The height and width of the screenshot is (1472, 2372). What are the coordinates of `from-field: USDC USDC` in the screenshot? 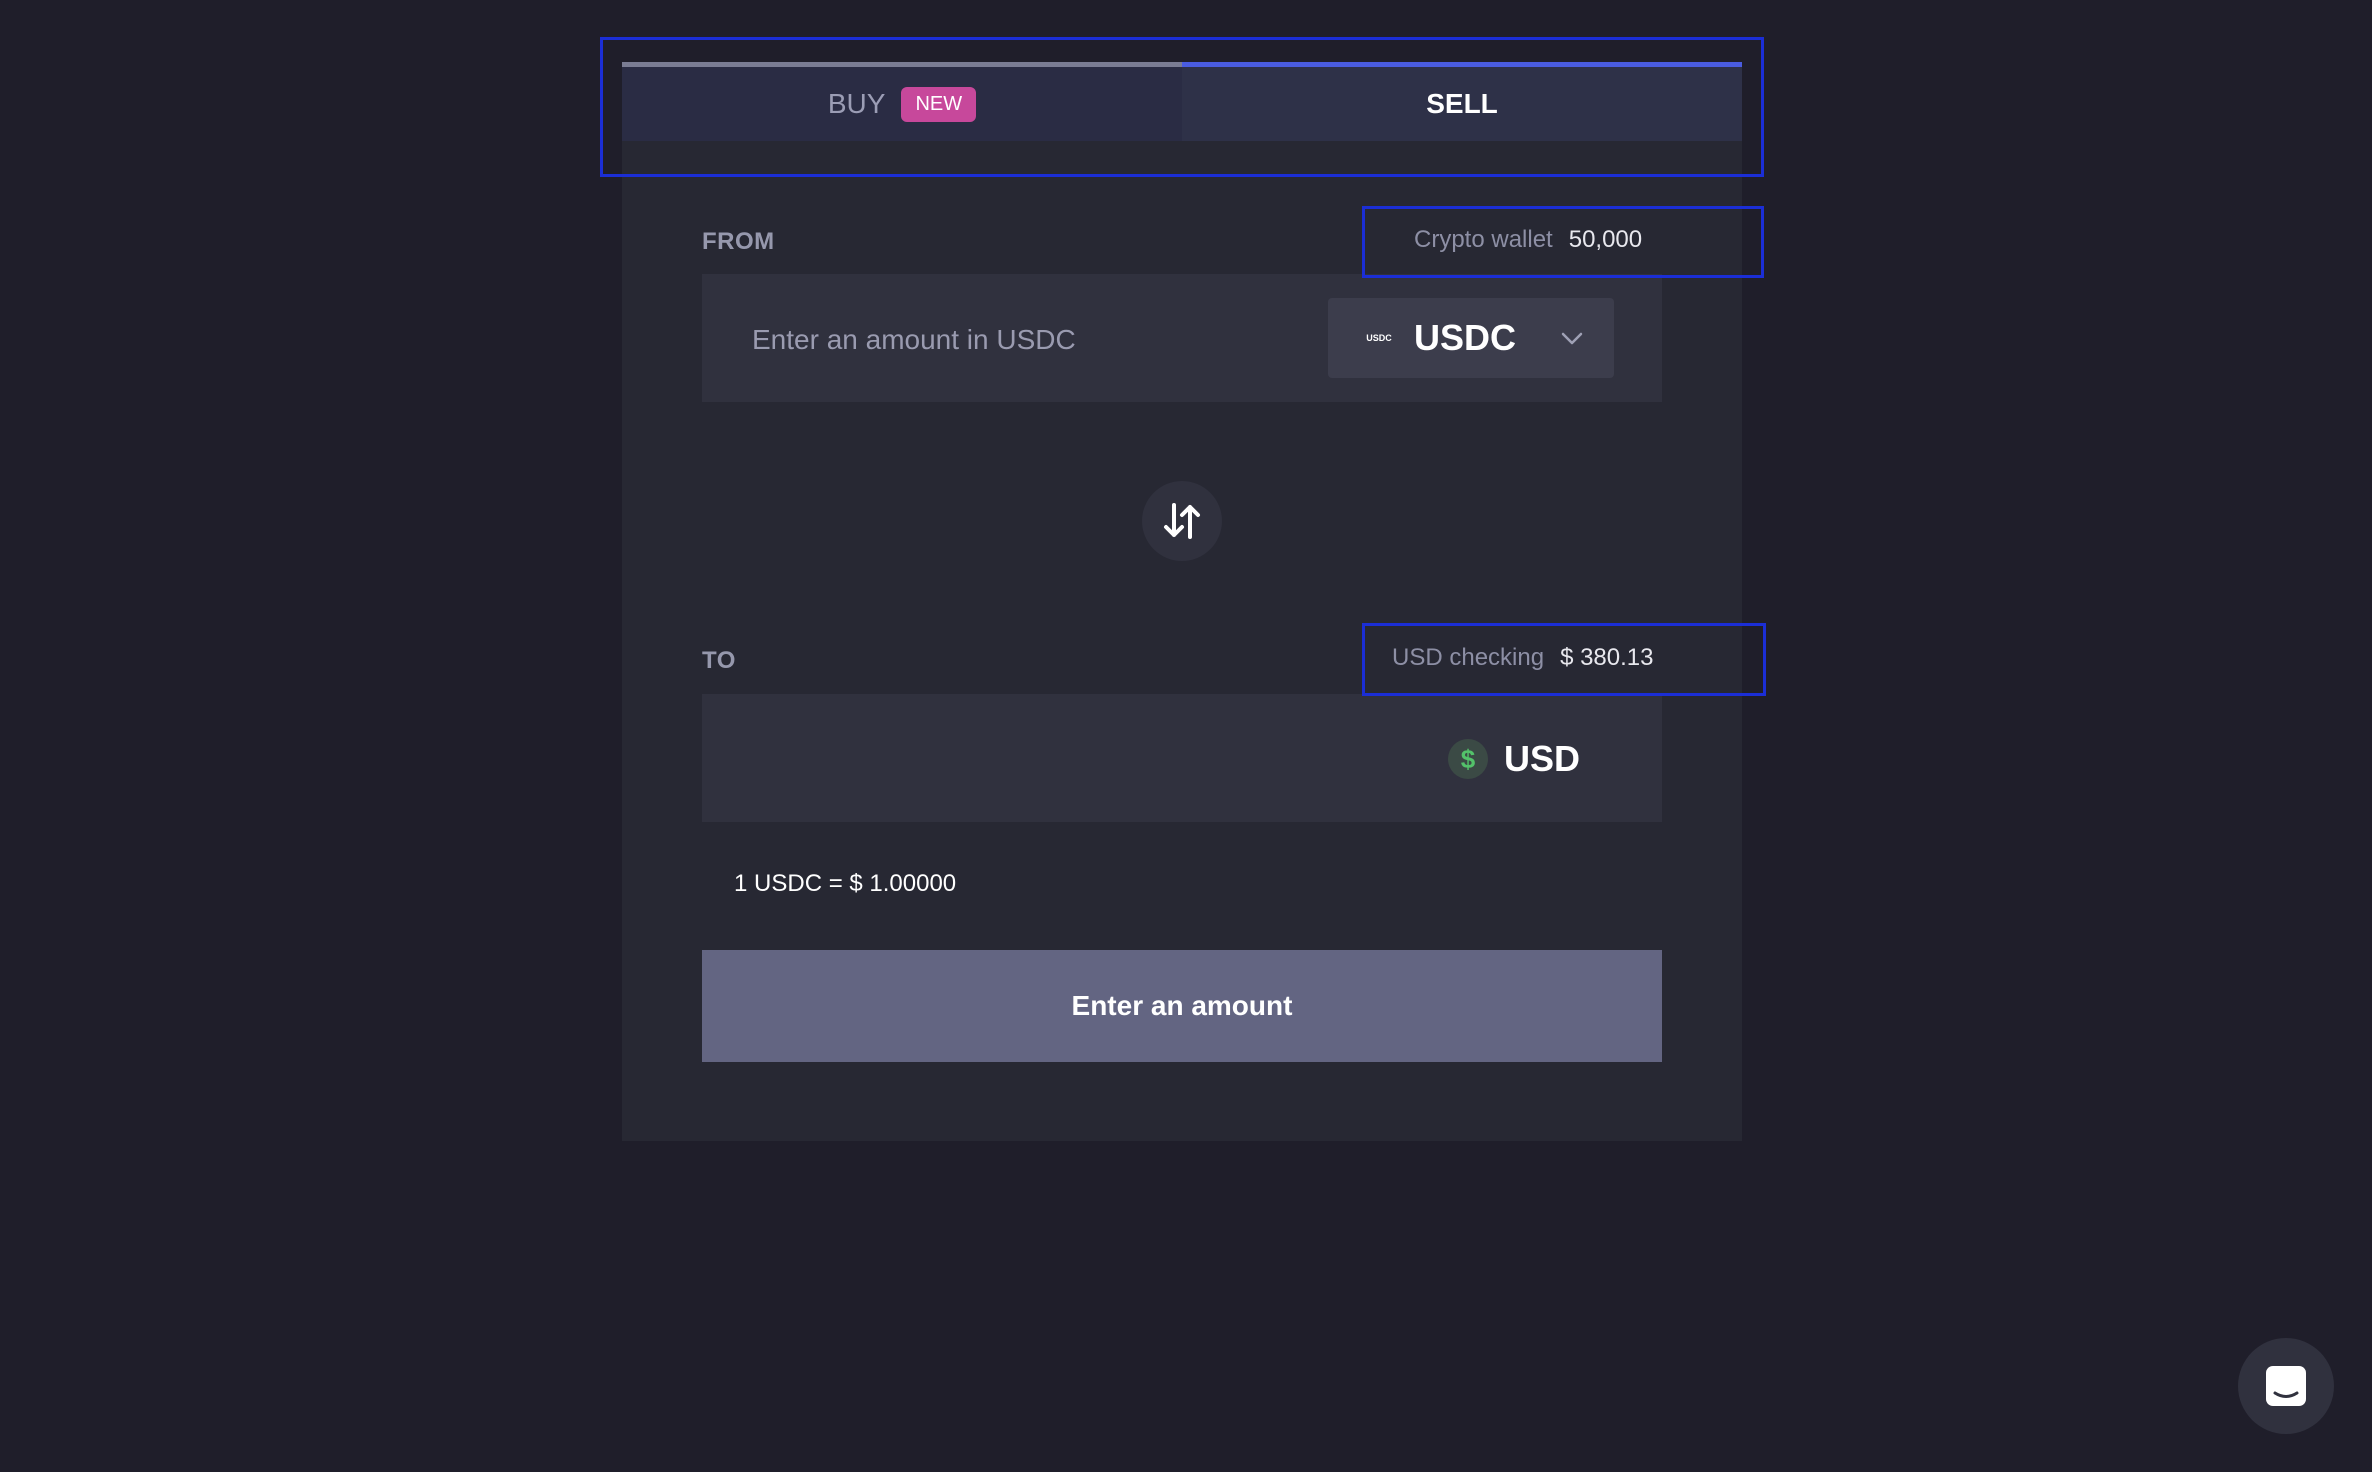 It's located at (1182, 338).